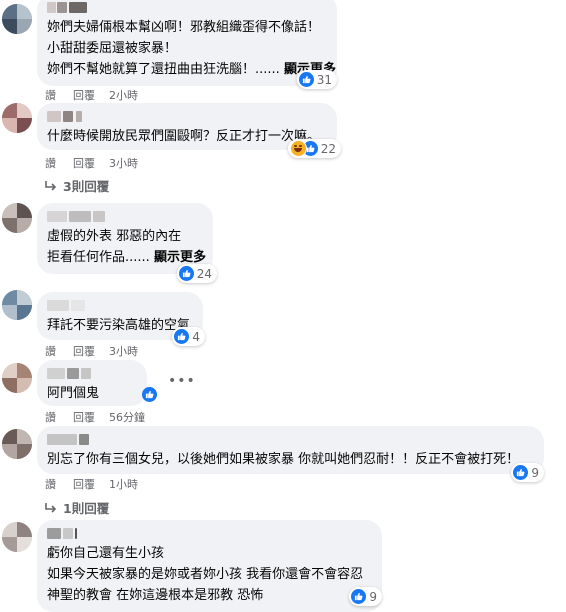 Image resolution: width=566 pixels, height=612 pixels. I want to click on comment-actions: 讚 回覆 2小時, so click(91, 95).